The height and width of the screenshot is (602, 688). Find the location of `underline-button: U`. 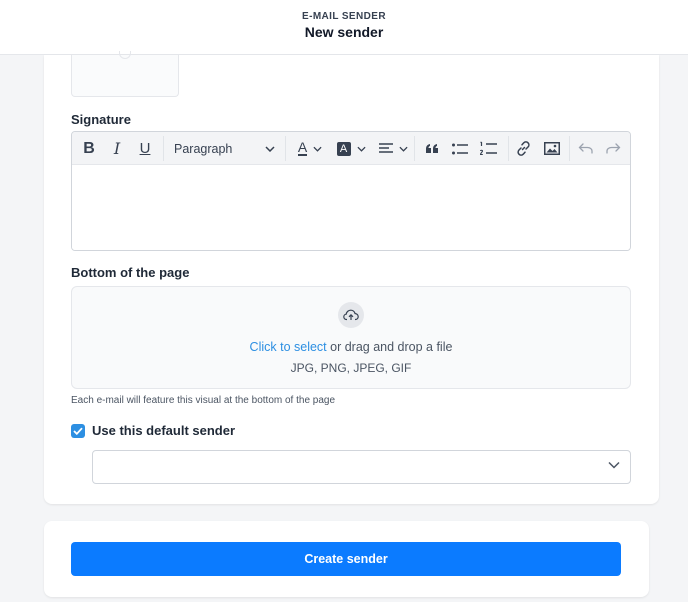

underline-button: U is located at coordinates (145, 148).